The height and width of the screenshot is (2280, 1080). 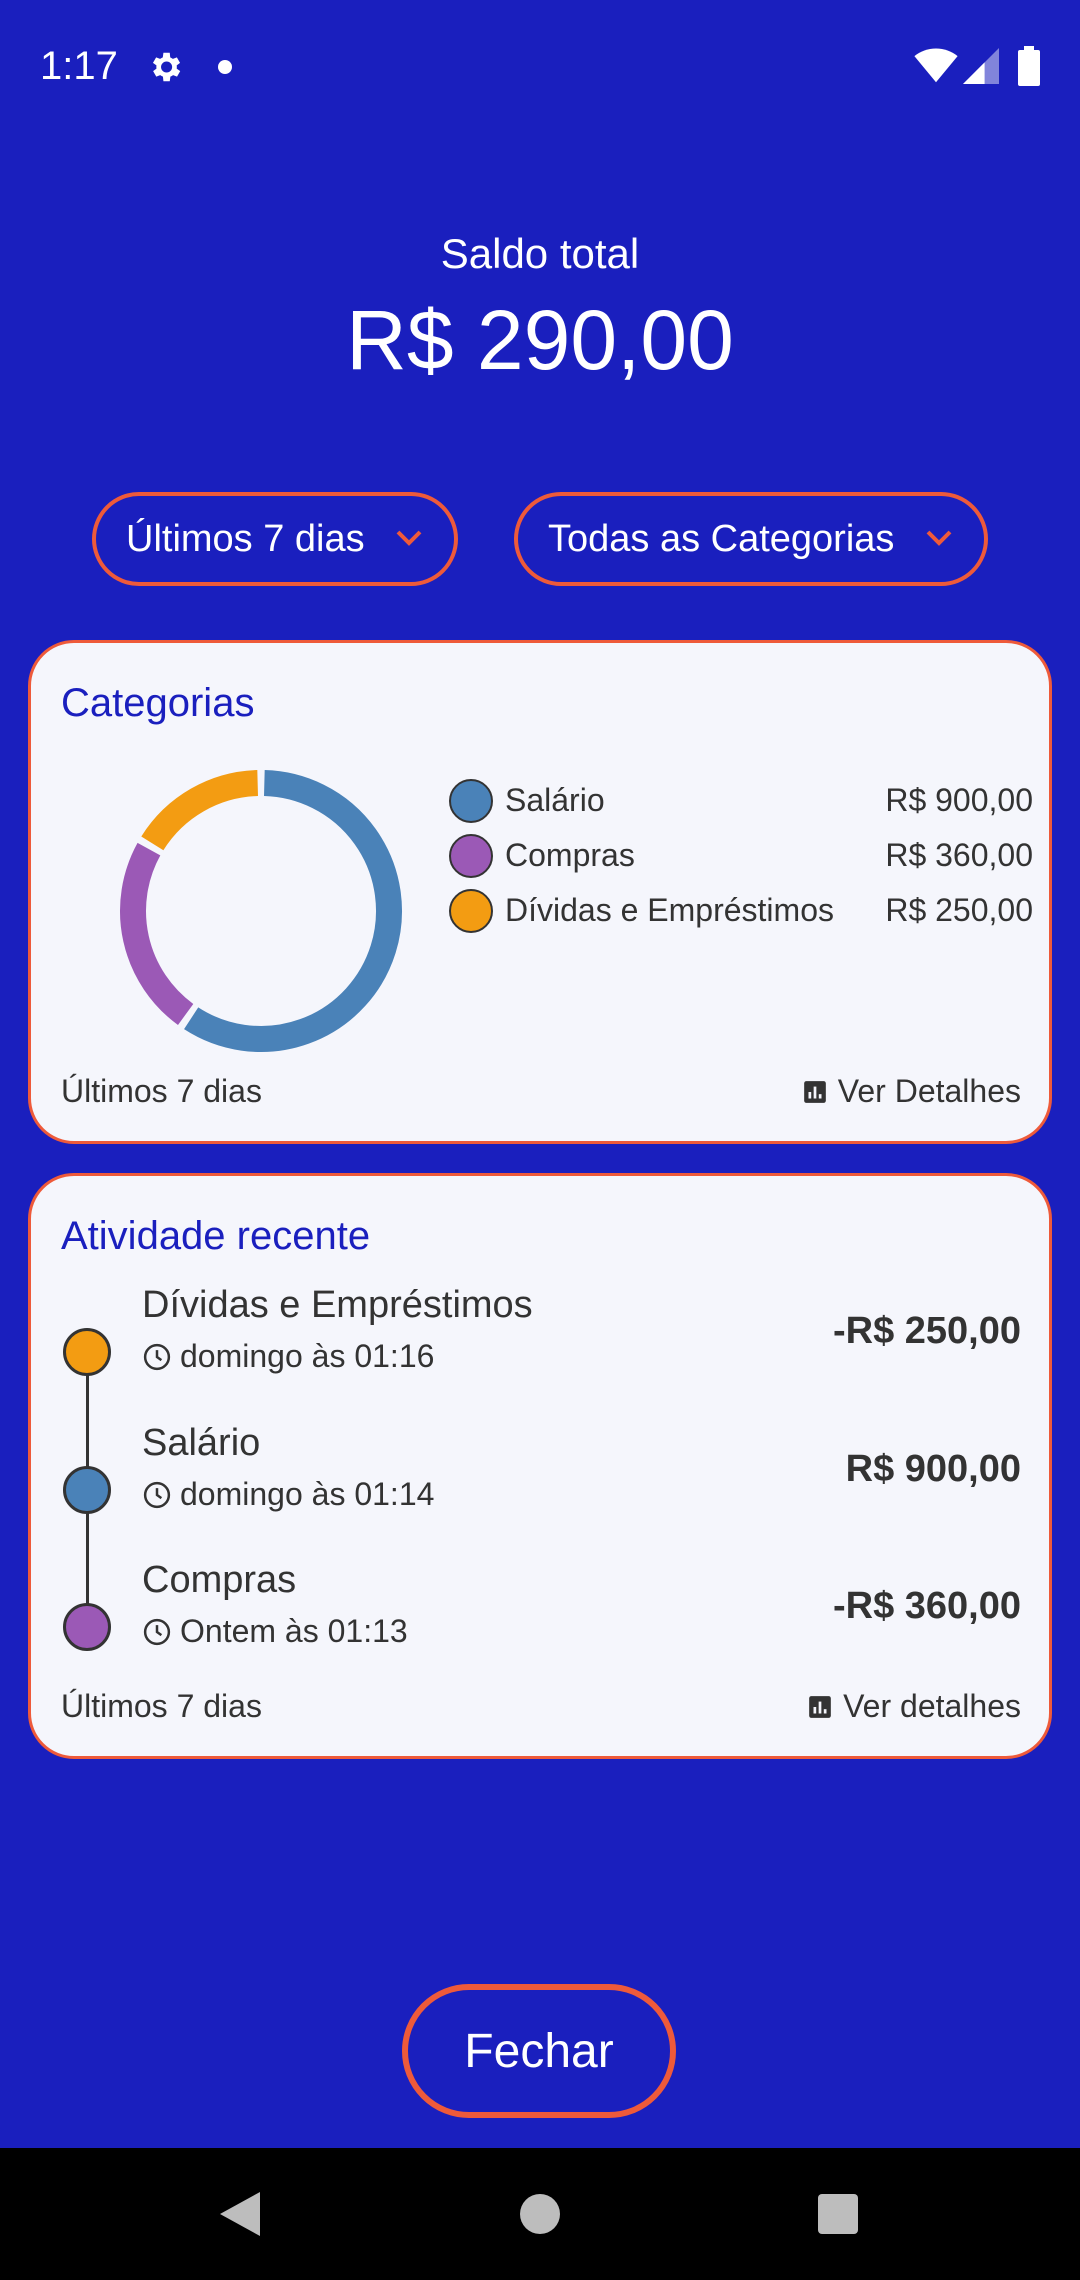 I want to click on activity-name: Dívidas e Empréstimos, so click(x=337, y=1305).